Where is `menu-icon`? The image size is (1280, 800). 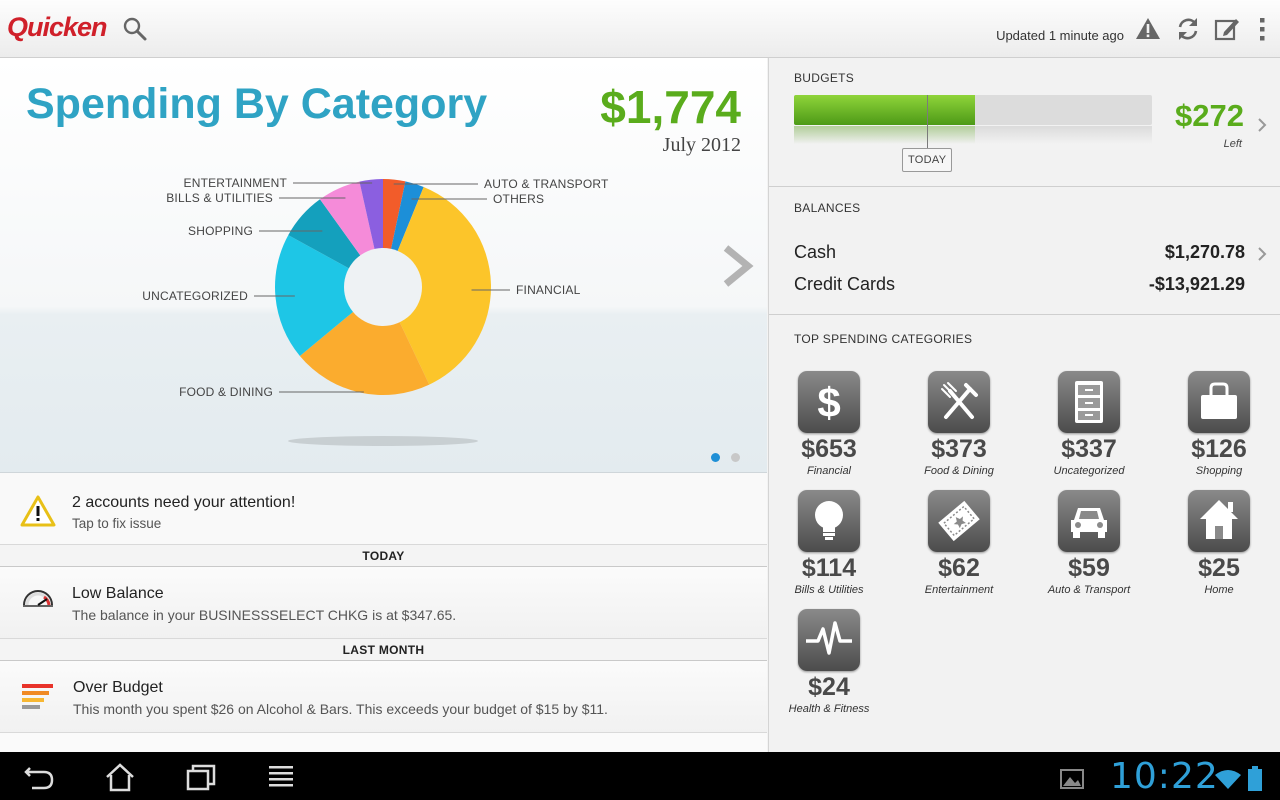 menu-icon is located at coordinates (282, 777).